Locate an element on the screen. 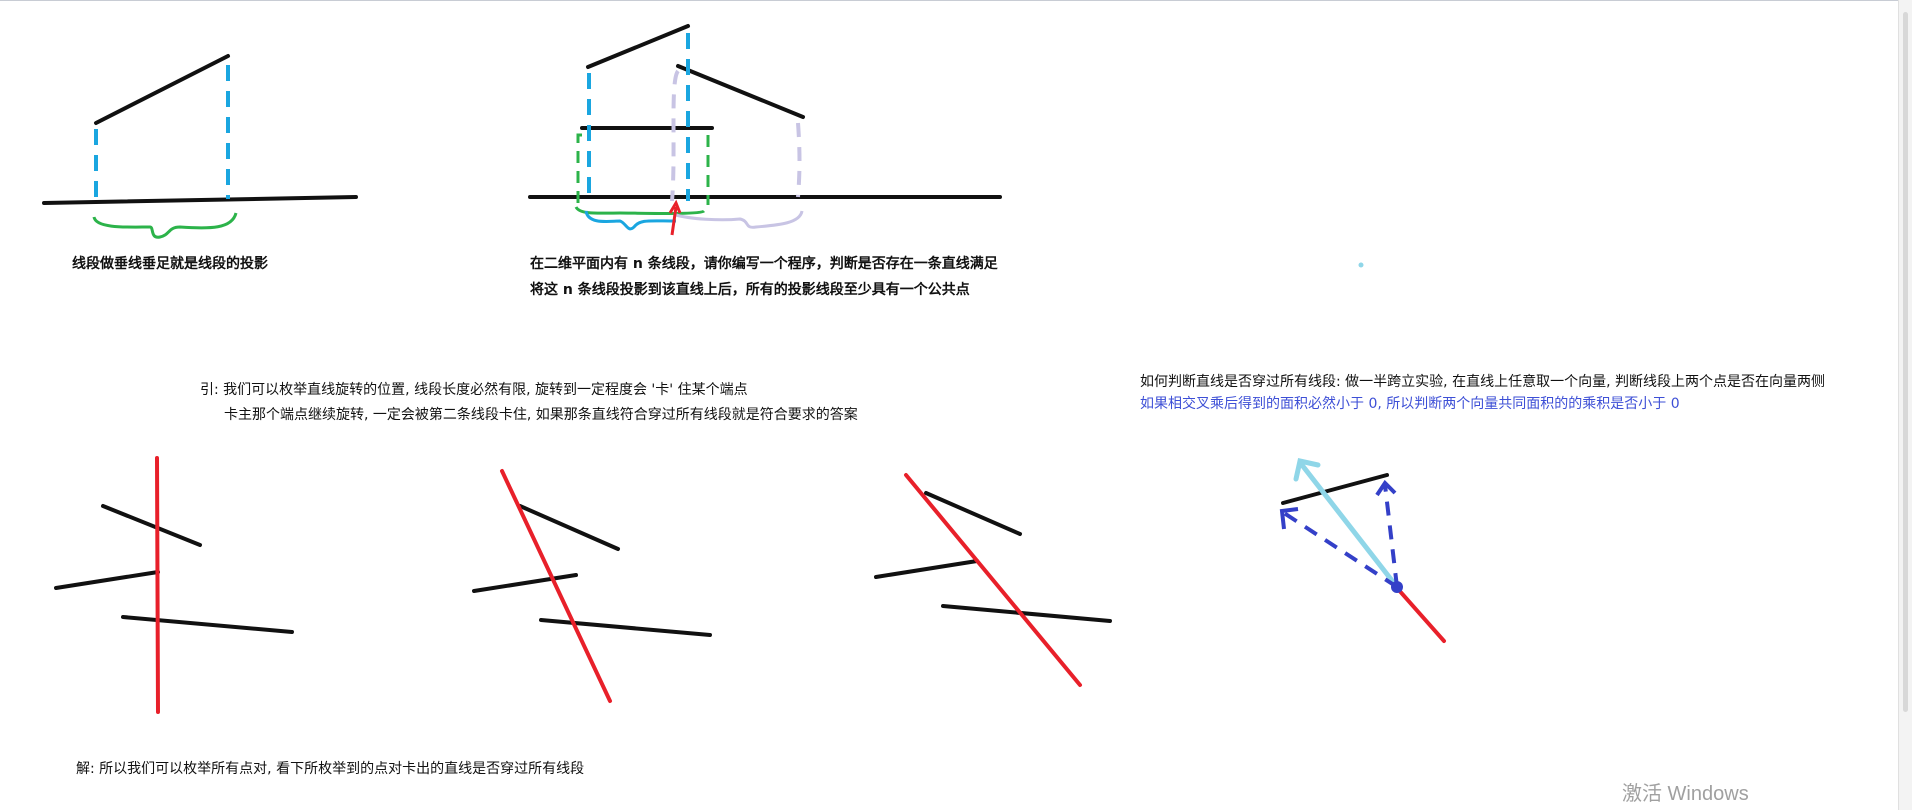  projection-brace is located at coordinates (165, 225).